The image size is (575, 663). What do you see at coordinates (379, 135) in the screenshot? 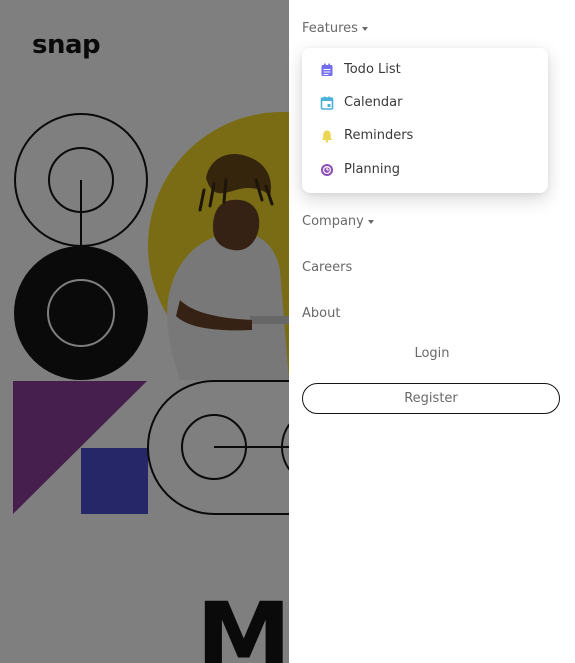
I see `menu-item-label: Reminders` at bounding box center [379, 135].